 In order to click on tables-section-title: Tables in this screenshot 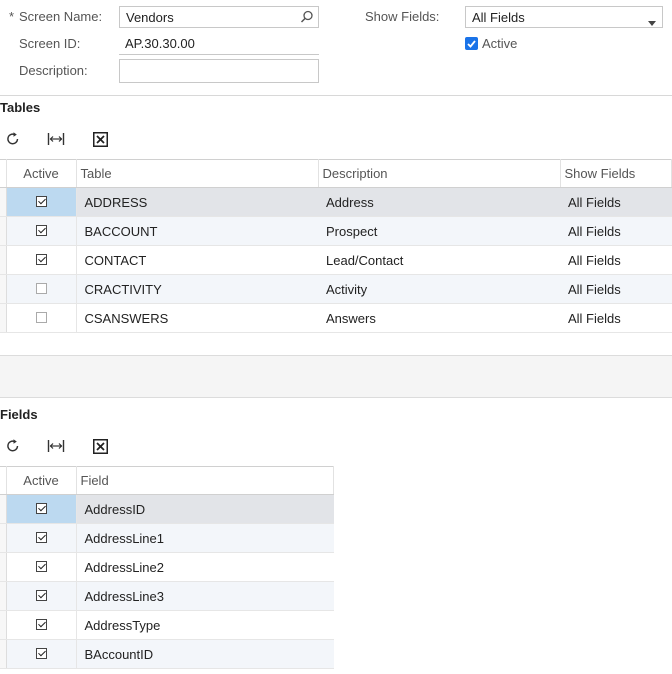, I will do `click(20, 107)`.